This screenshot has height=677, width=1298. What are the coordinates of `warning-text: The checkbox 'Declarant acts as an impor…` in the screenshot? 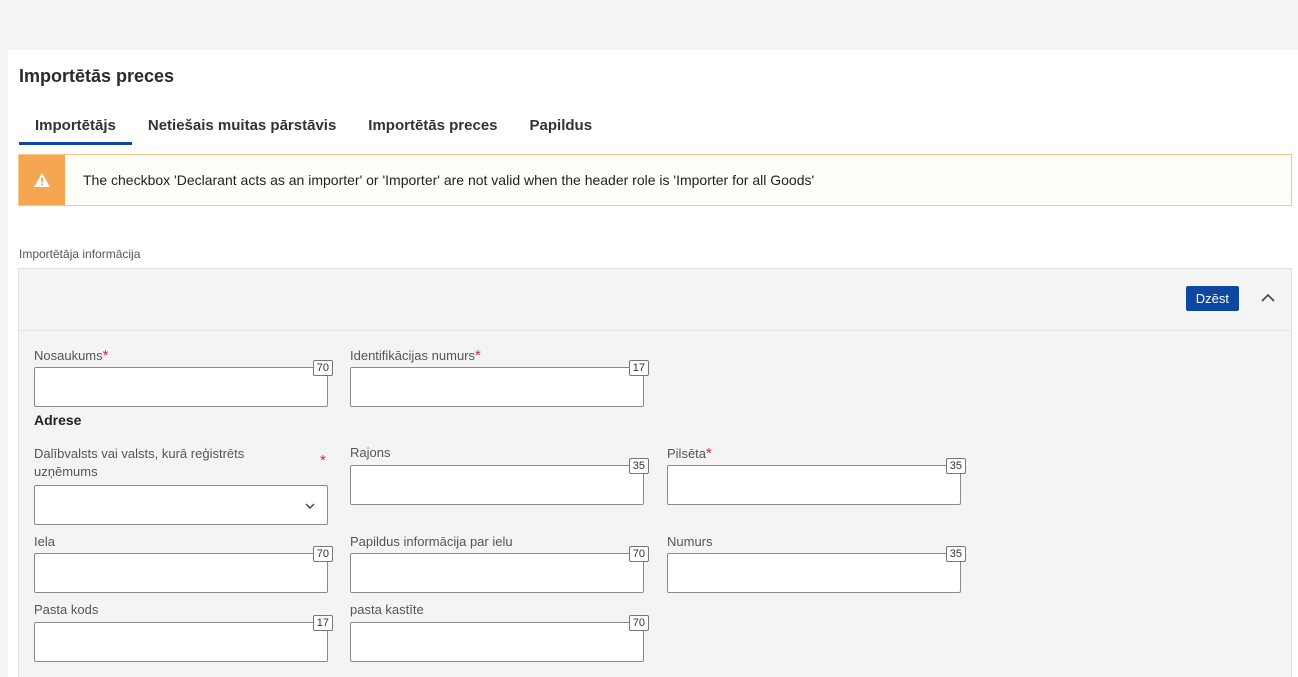 It's located at (449, 180).